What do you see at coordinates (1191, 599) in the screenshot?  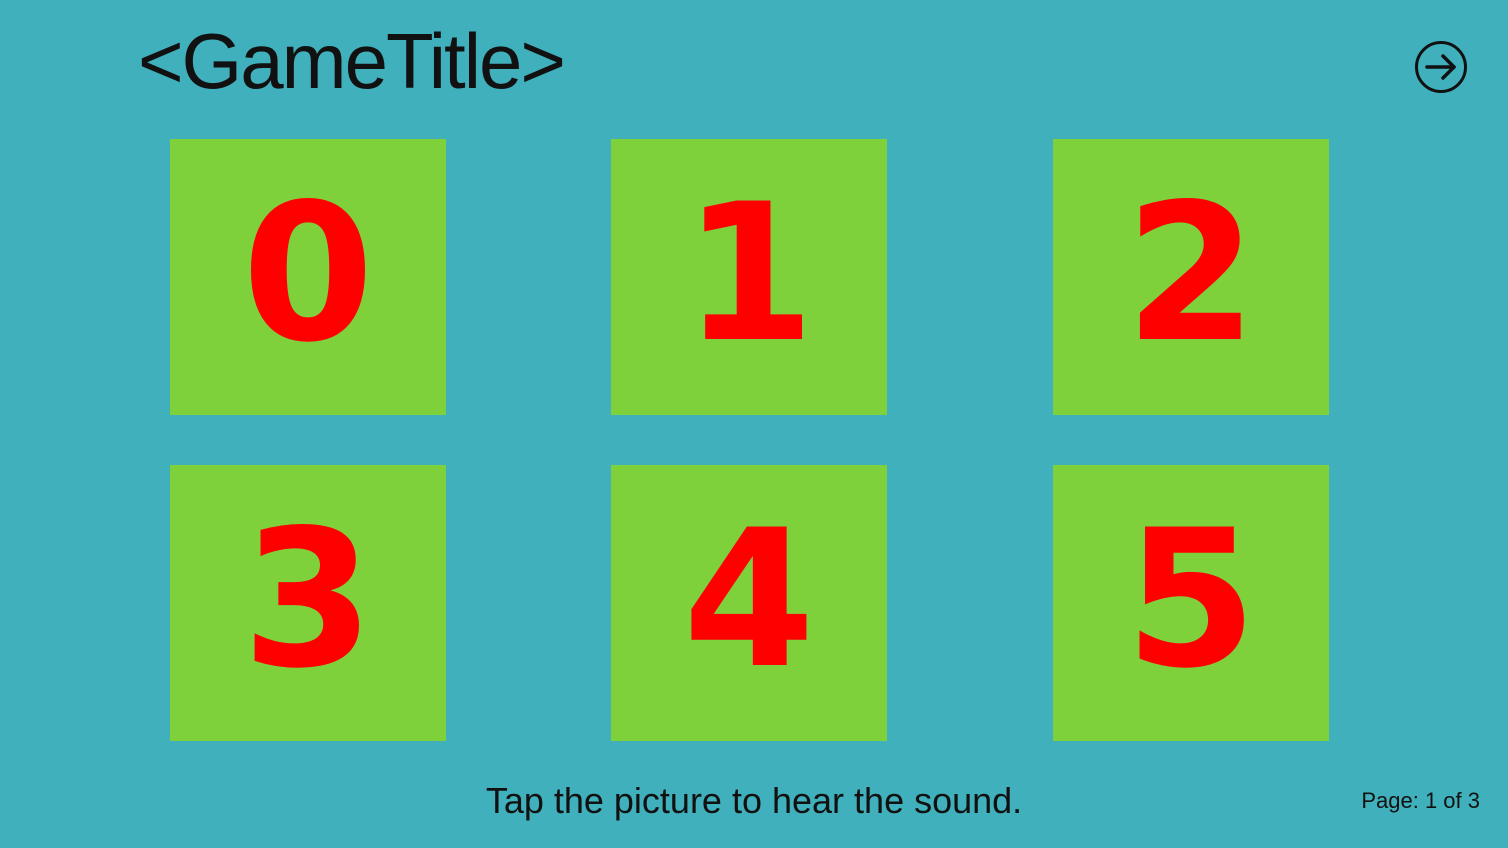 I see `tile-digit: 5` at bounding box center [1191, 599].